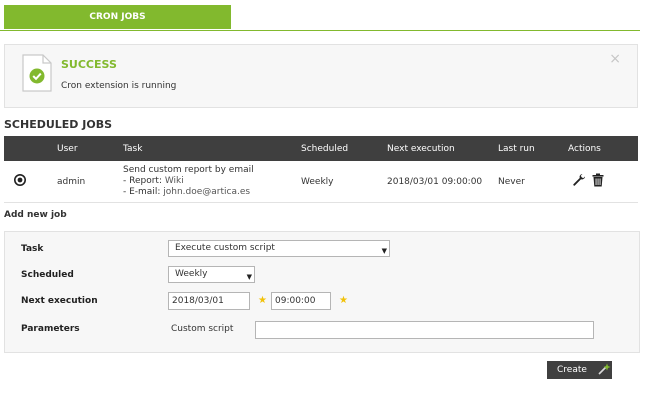 This screenshot has width=650, height=406. What do you see at coordinates (209, 301) in the screenshot?
I see `date-field: 2018/03/01` at bounding box center [209, 301].